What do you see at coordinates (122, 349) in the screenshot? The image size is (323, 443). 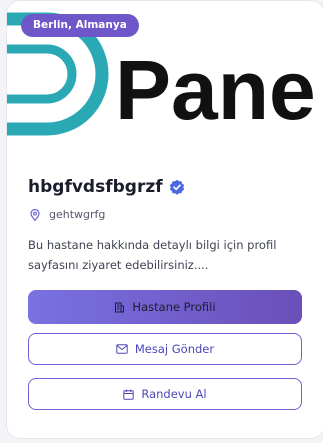 I see `mail-icon` at bounding box center [122, 349].